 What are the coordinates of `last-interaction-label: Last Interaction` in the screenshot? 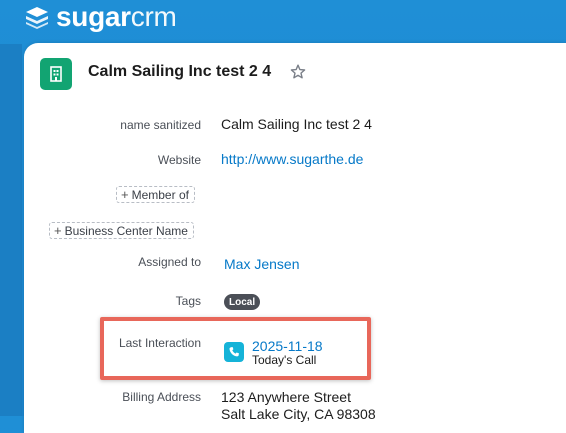 It's located at (159, 343).